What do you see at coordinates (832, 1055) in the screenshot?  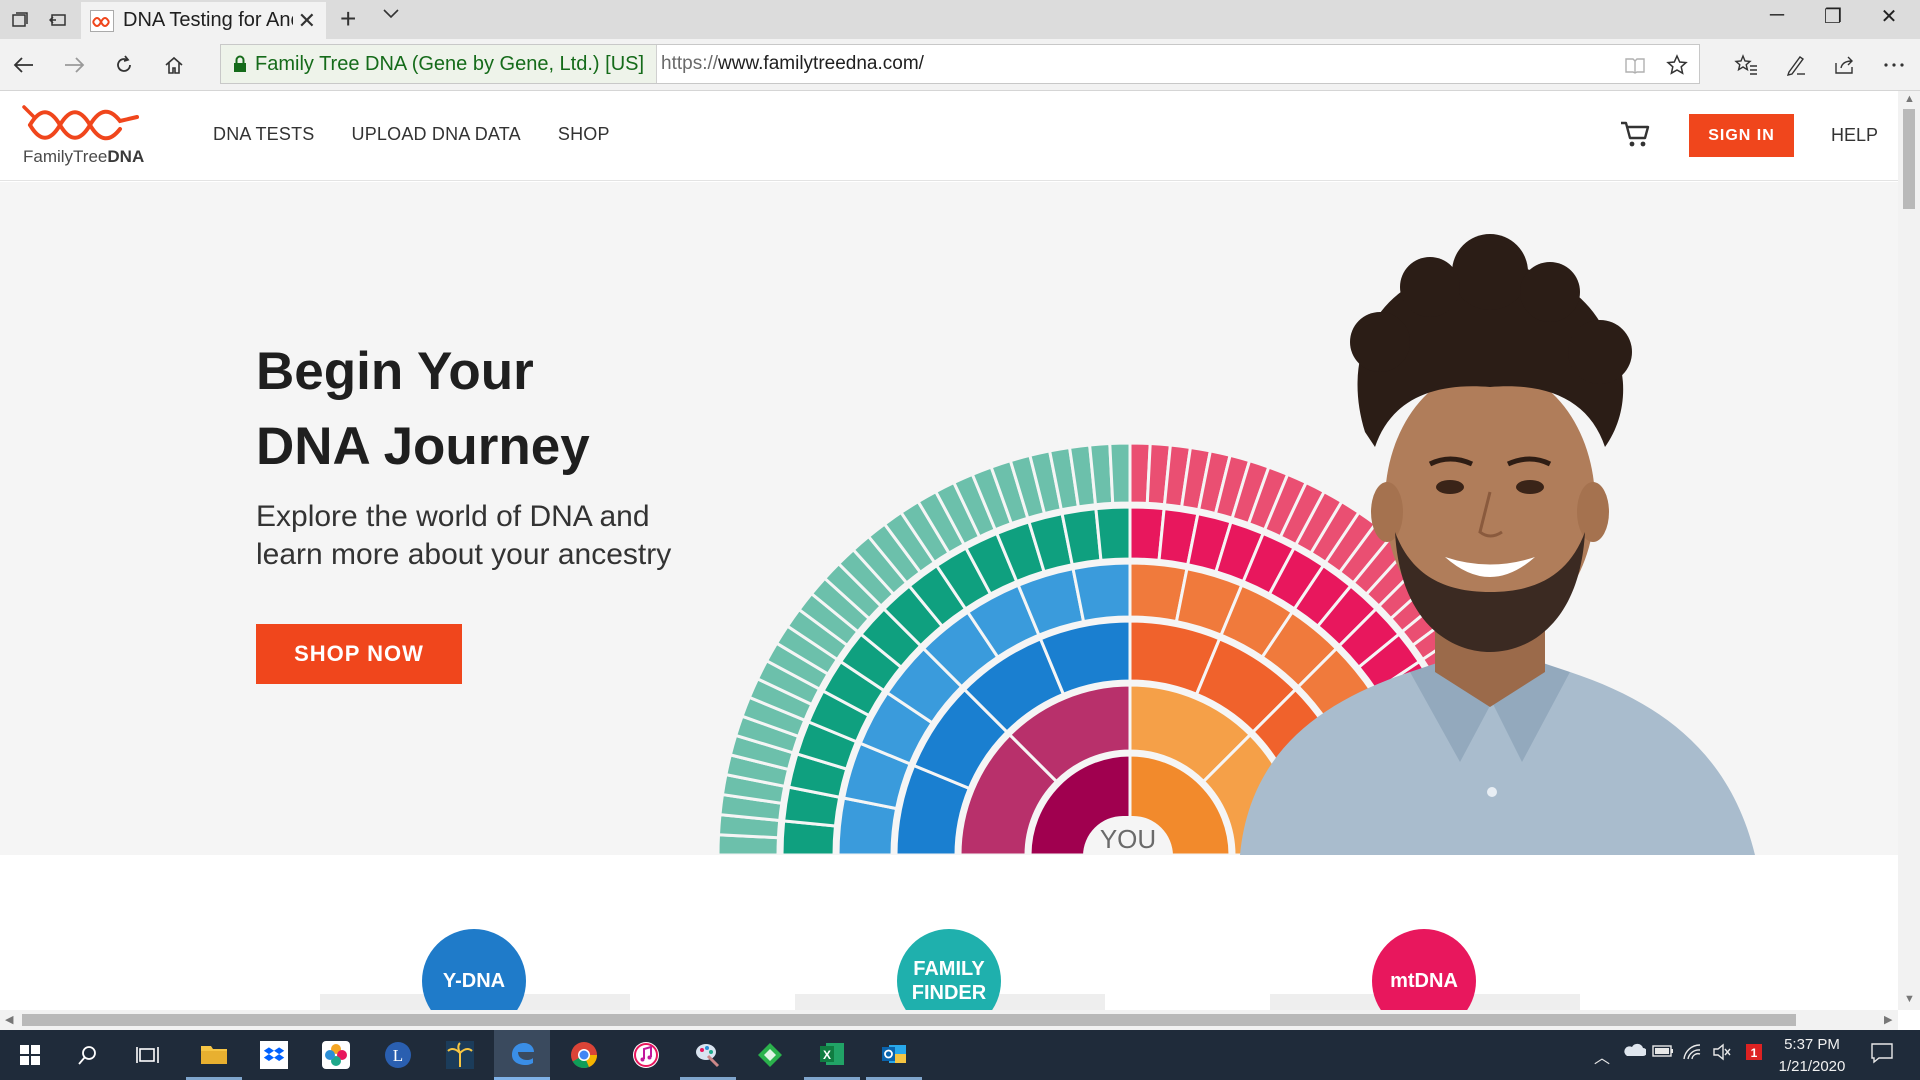 I see `excel-icon: X` at bounding box center [832, 1055].